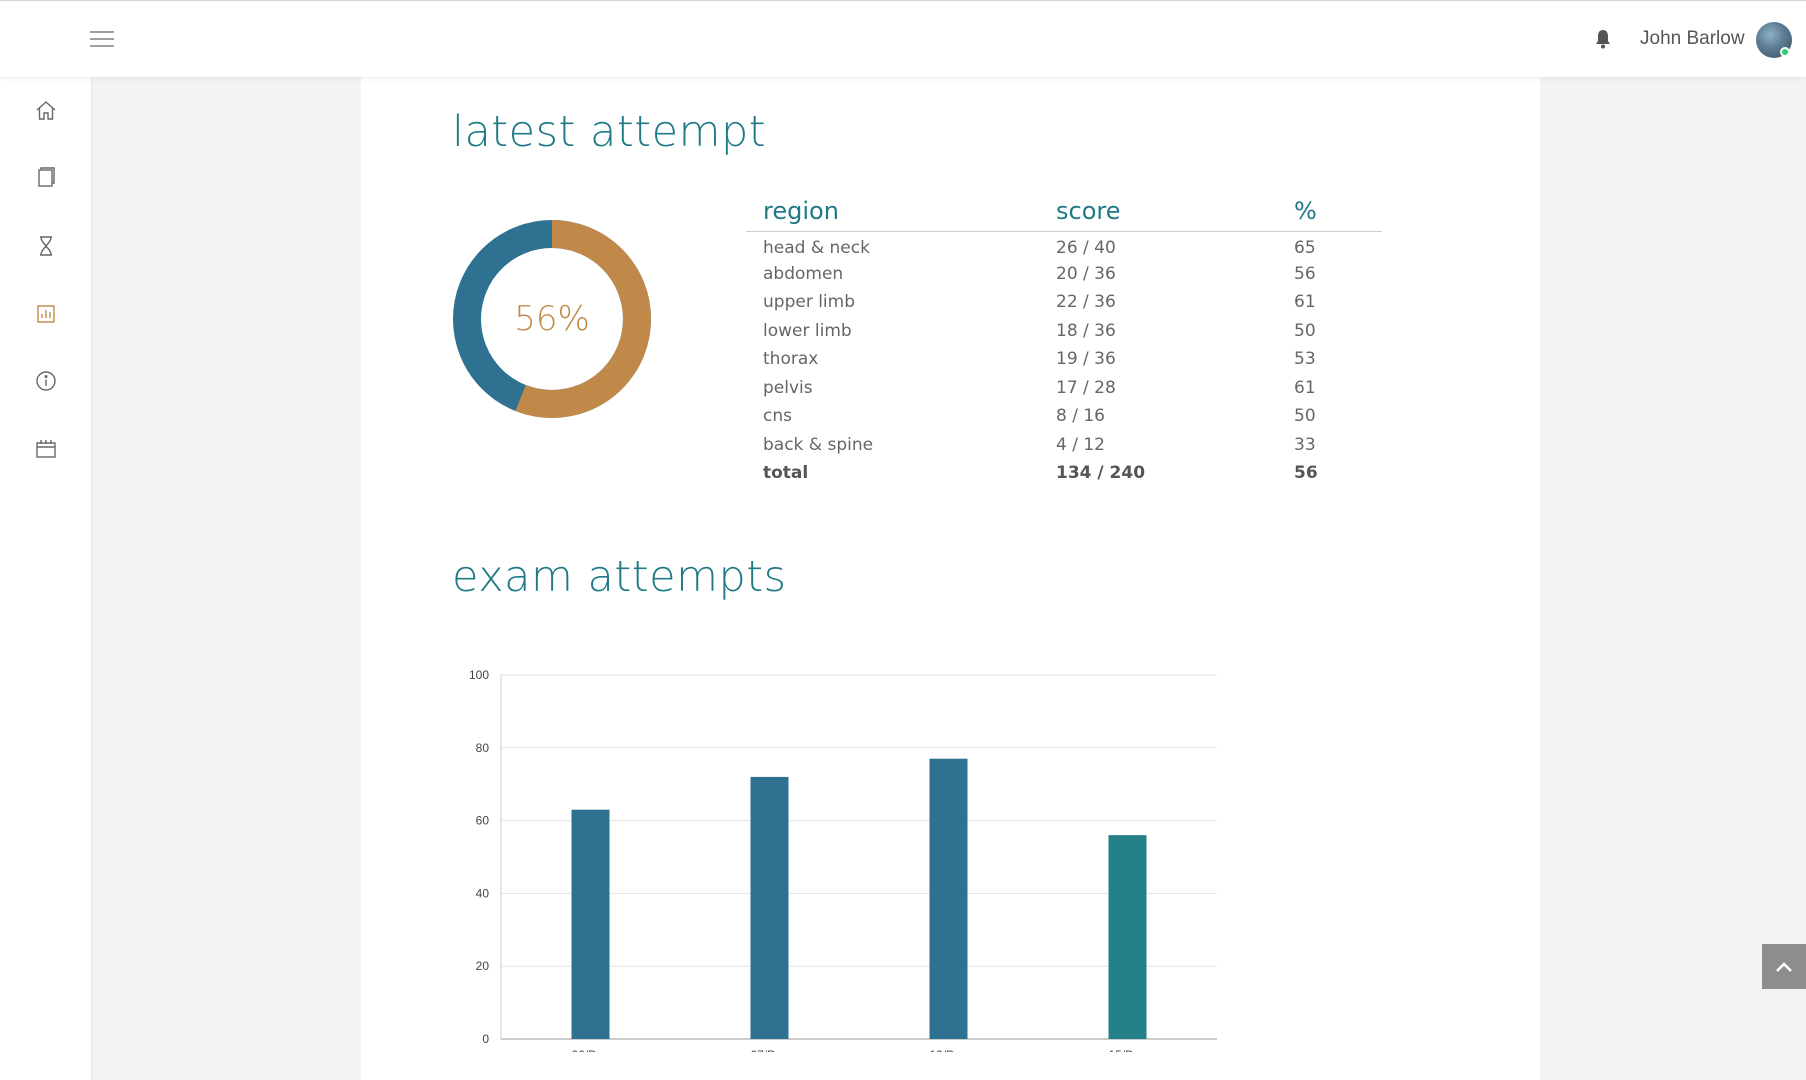 The width and height of the screenshot is (1806, 1080). What do you see at coordinates (1086, 302) in the screenshot?
I see `score-cell: 22 / 36` at bounding box center [1086, 302].